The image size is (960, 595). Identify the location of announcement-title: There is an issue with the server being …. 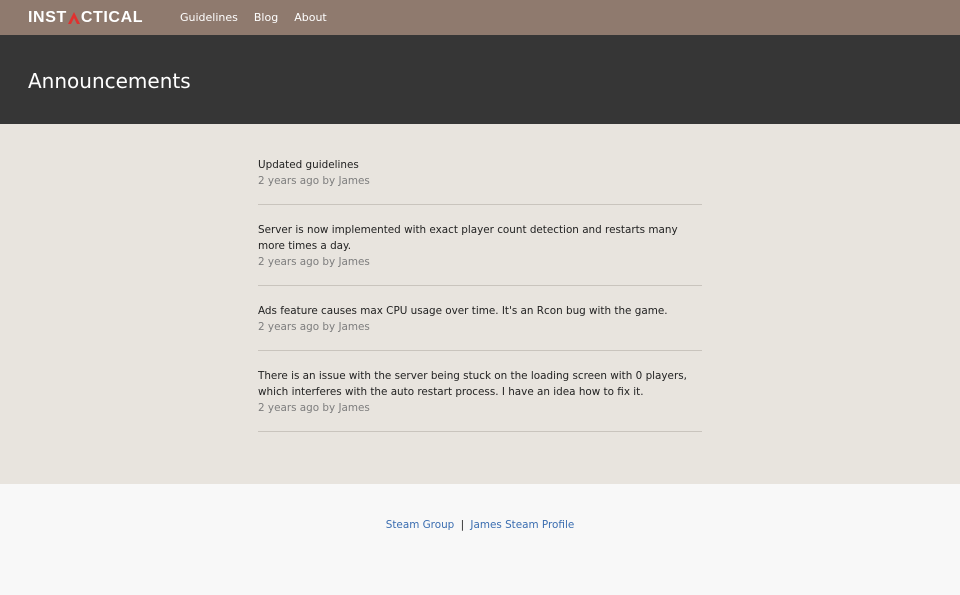
(480, 384).